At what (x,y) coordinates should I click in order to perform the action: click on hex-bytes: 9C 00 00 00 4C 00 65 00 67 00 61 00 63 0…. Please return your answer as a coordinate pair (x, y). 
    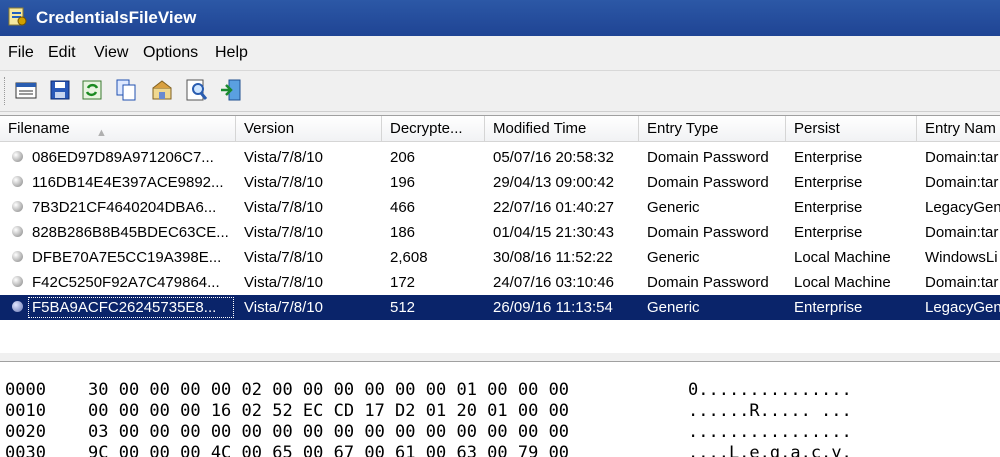
    Looking at the image, I should click on (329, 450).